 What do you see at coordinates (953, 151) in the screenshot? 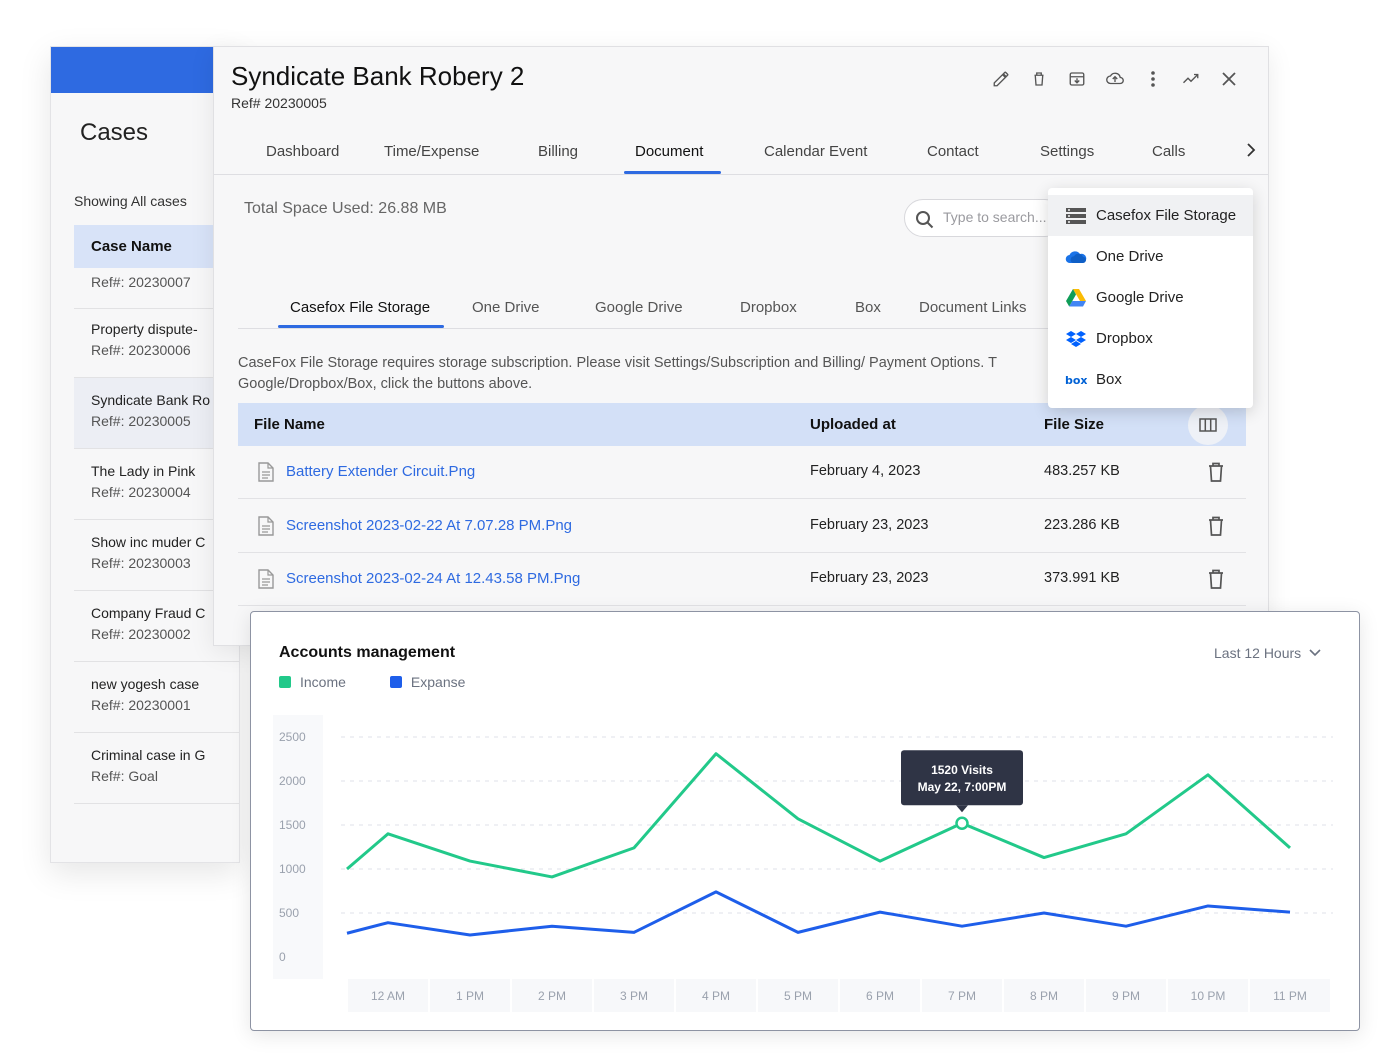
I see `tab-contact: Contact` at bounding box center [953, 151].